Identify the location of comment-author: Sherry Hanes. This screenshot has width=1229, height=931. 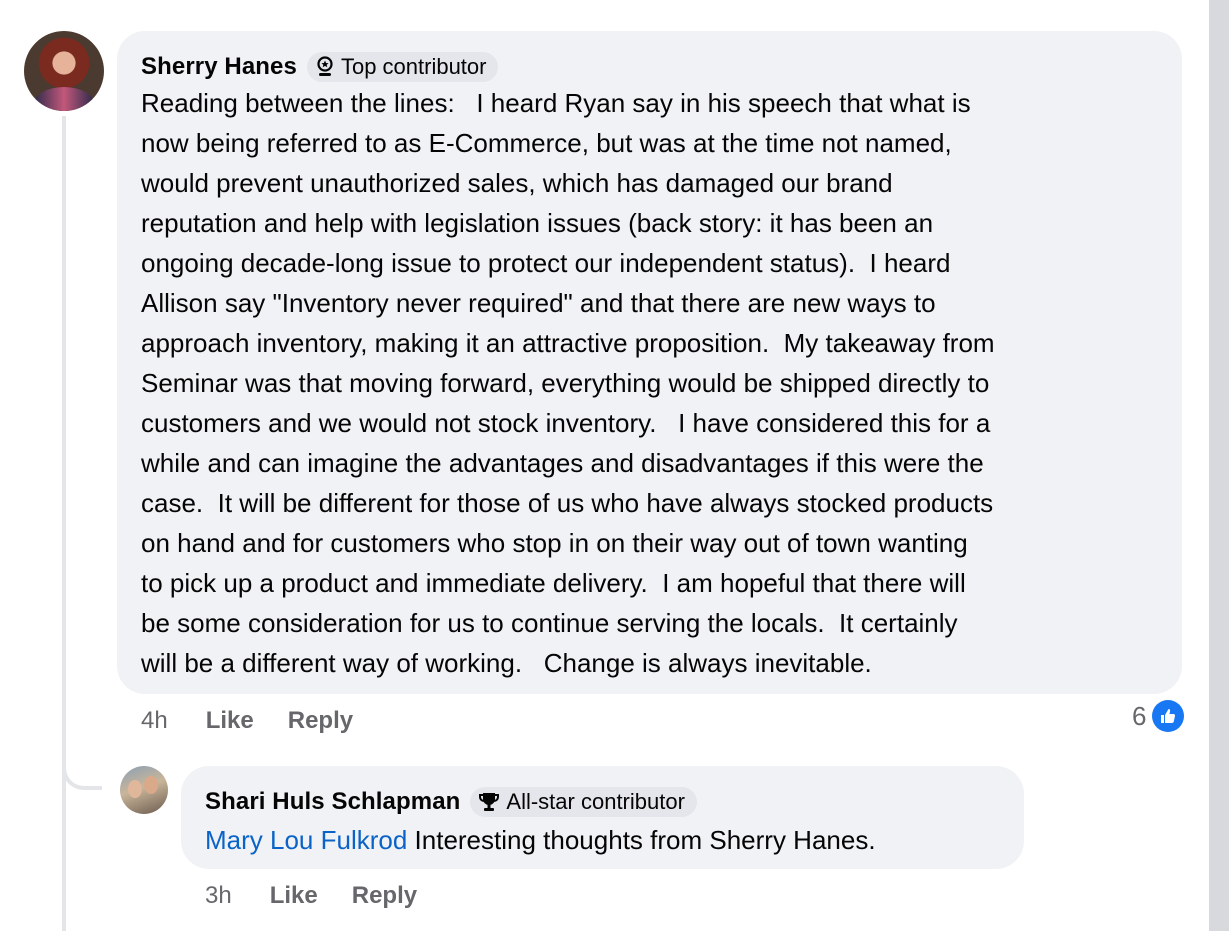
(219, 67).